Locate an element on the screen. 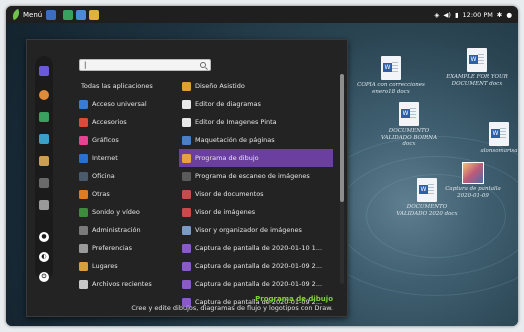  desktop-icon-document: DOCUMENTO VALIDADO BOIRNA docx is located at coordinates (409, 125).